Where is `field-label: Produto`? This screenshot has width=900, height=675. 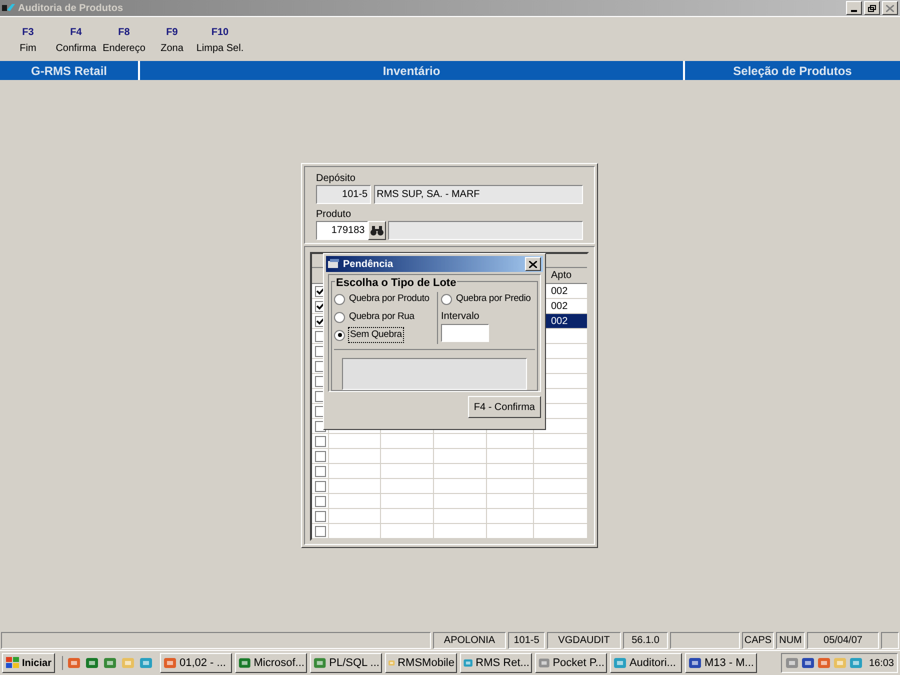
field-label: Produto is located at coordinates (334, 214).